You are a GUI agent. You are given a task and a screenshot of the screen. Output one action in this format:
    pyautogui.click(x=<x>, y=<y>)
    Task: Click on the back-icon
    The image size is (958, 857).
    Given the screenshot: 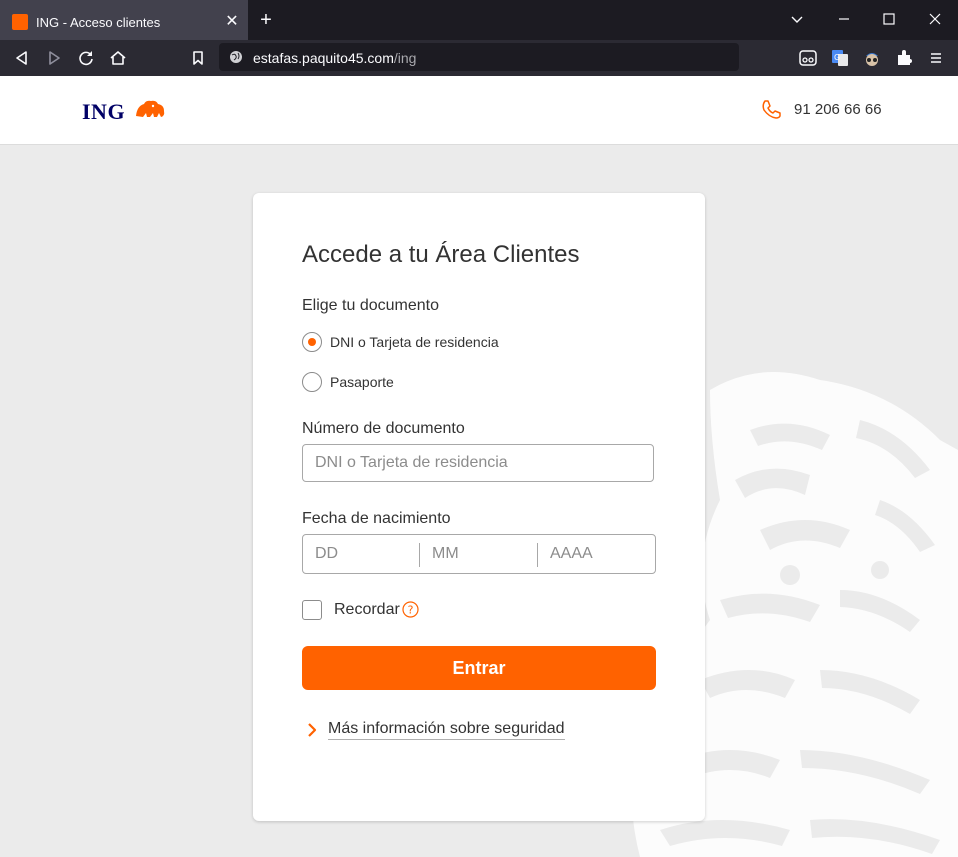 What is the action you would take?
    pyautogui.click(x=22, y=58)
    